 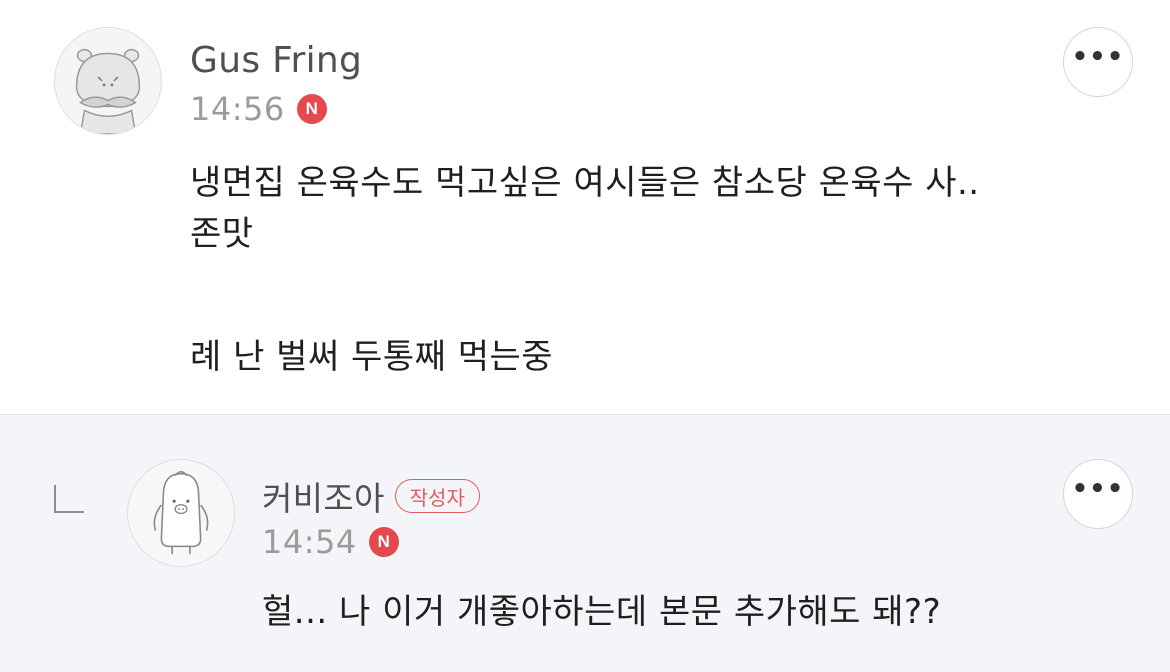 I want to click on author-name: 커비조아, so click(x=323, y=496).